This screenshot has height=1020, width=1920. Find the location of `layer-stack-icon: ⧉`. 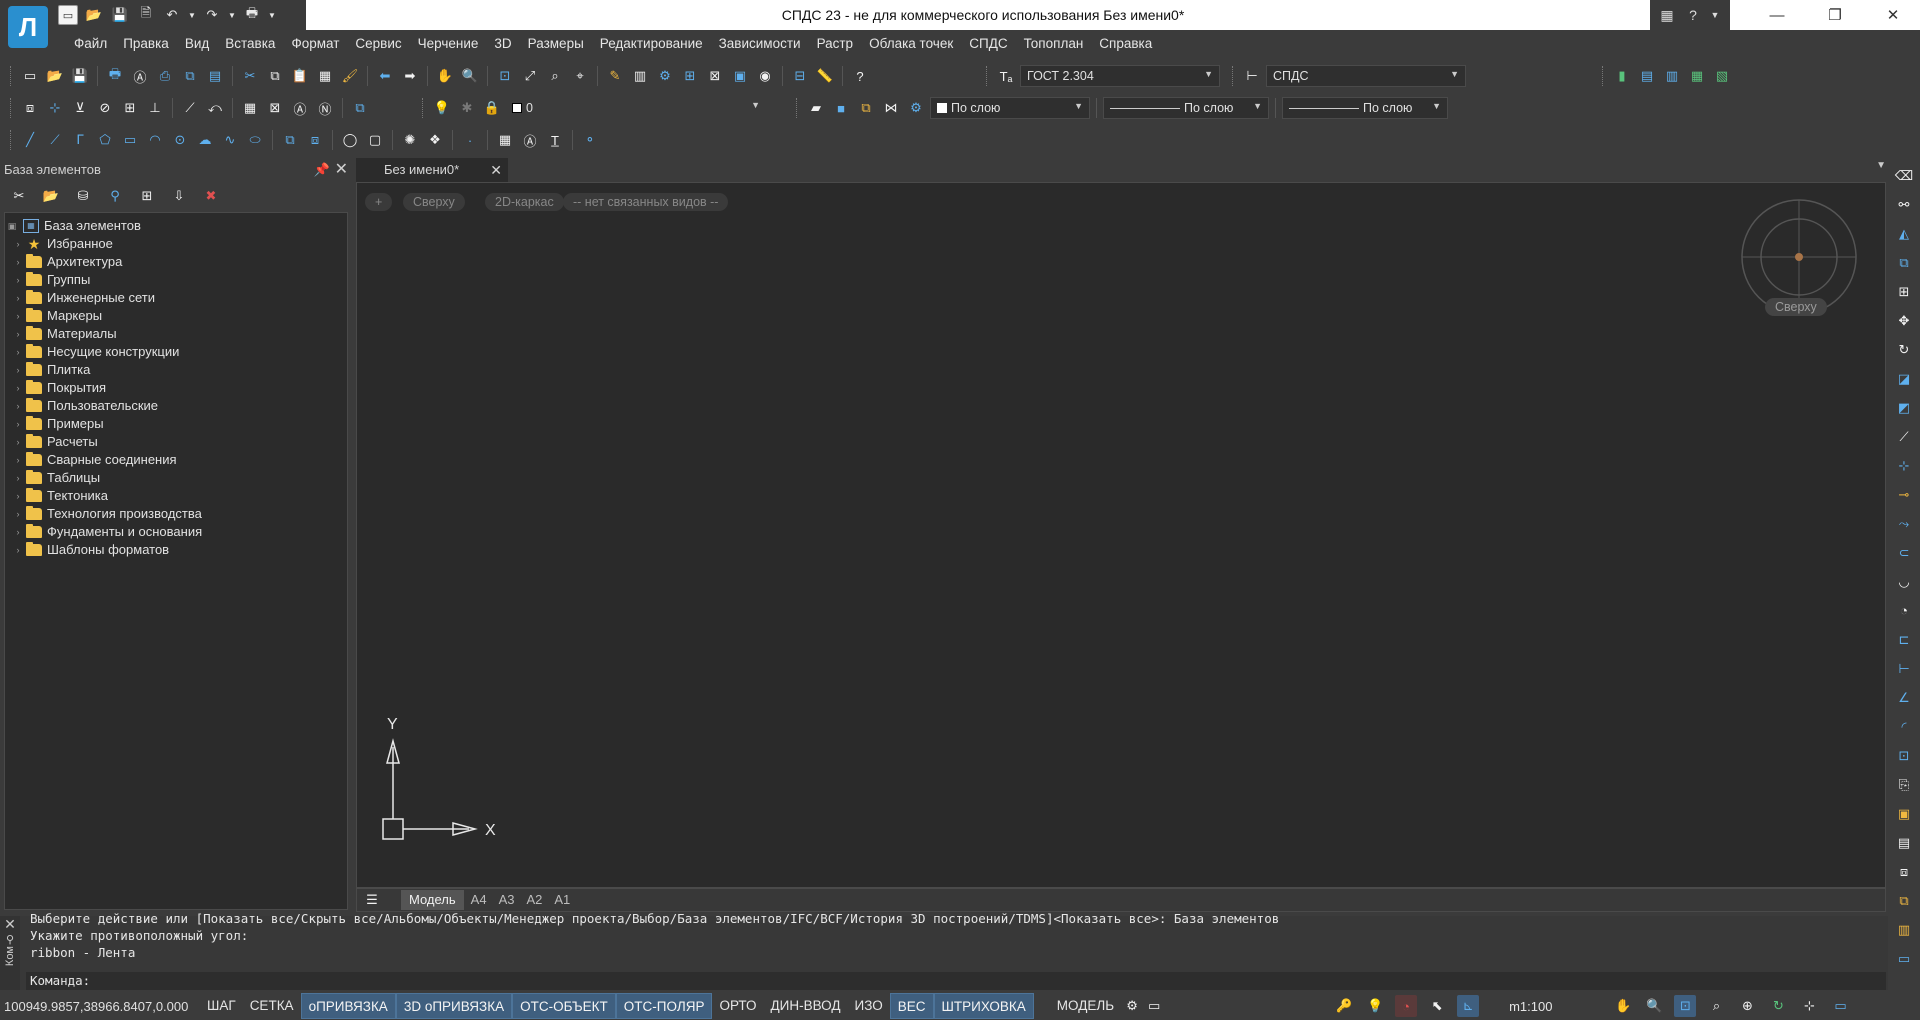

layer-stack-icon: ⧉ is located at coordinates (1904, 900).